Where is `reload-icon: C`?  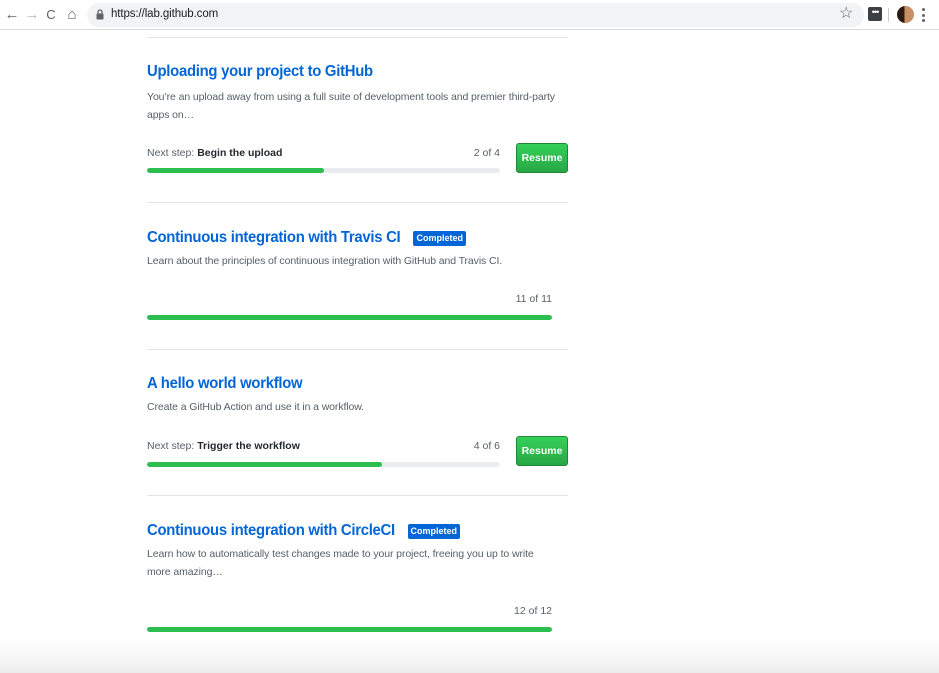 reload-icon: C is located at coordinates (51, 14).